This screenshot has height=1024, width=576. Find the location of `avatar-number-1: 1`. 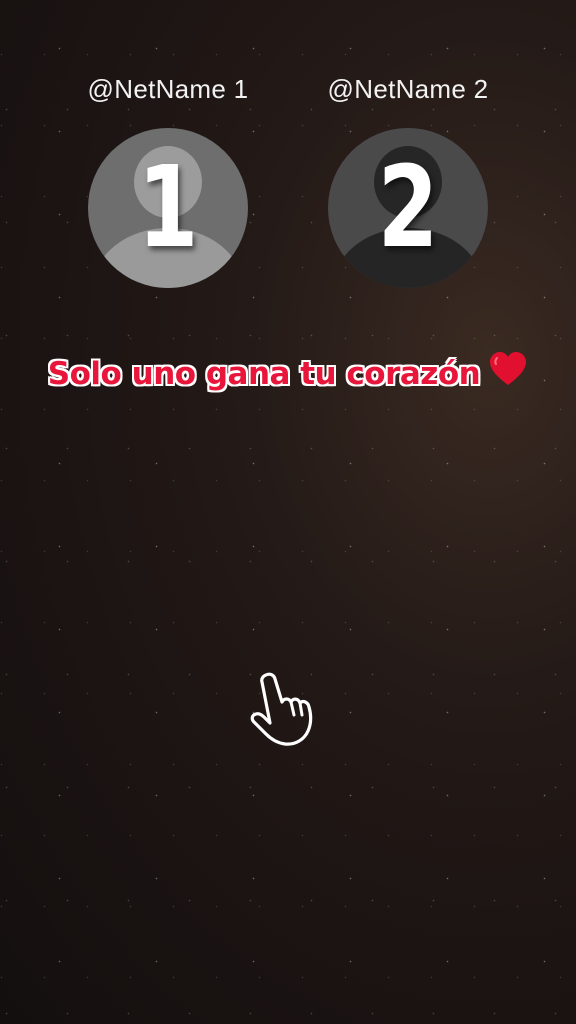

avatar-number-1: 1 is located at coordinates (168, 208).